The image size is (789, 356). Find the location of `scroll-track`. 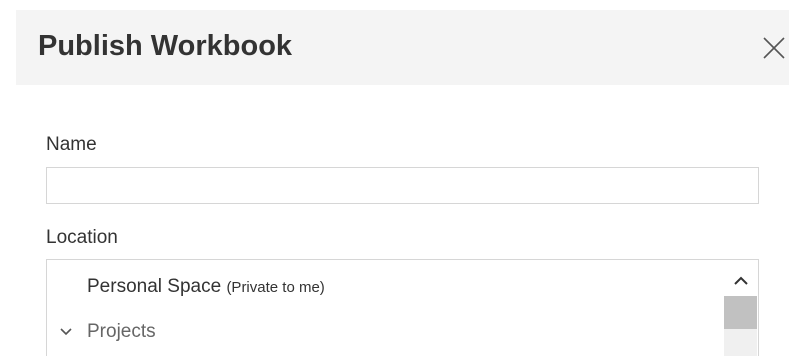

scroll-track is located at coordinates (740, 342).